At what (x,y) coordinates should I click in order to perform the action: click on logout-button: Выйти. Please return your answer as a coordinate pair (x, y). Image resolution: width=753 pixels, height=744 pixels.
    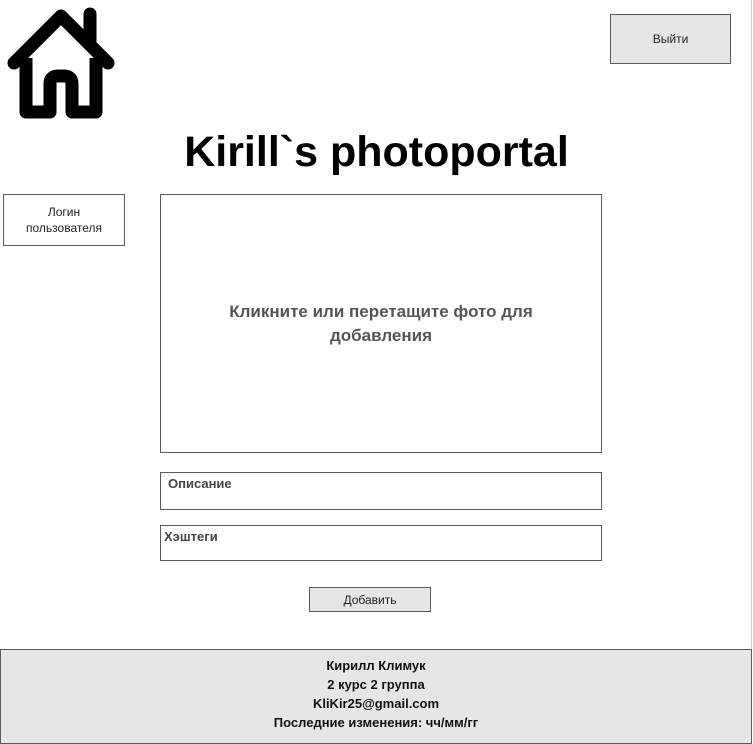
    Looking at the image, I should click on (670, 39).